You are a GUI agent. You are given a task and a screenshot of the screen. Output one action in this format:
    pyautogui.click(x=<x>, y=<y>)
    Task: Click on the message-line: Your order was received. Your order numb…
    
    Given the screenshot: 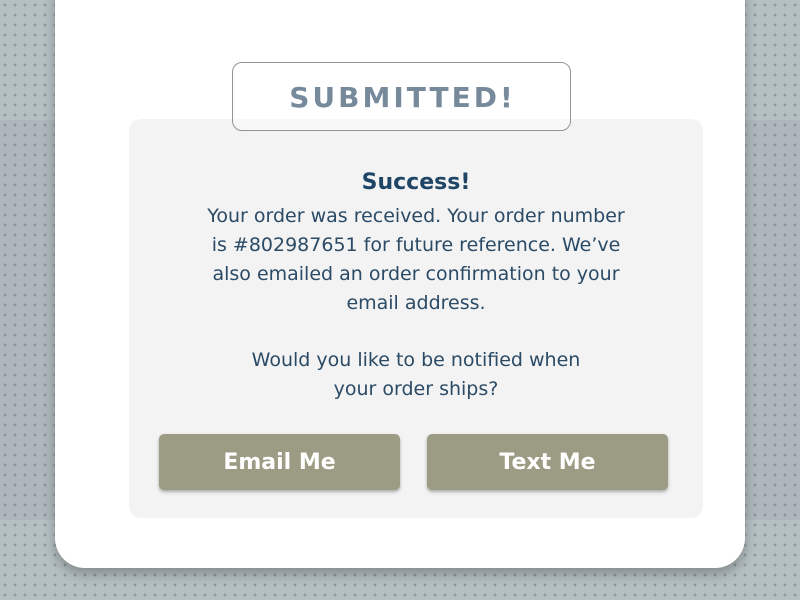 What is the action you would take?
    pyautogui.click(x=416, y=216)
    